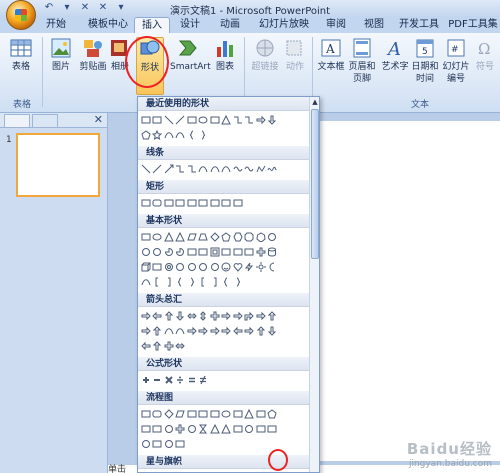 This screenshot has width=500, height=473. Describe the element at coordinates (230, 25) in the screenshot. I see `tab-animation: 动画` at that location.